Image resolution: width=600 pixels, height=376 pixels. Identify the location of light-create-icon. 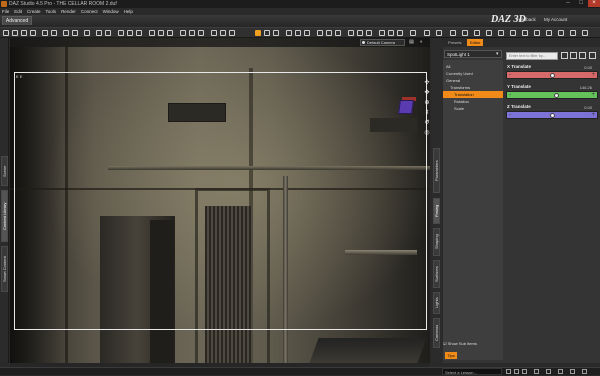
(87, 33).